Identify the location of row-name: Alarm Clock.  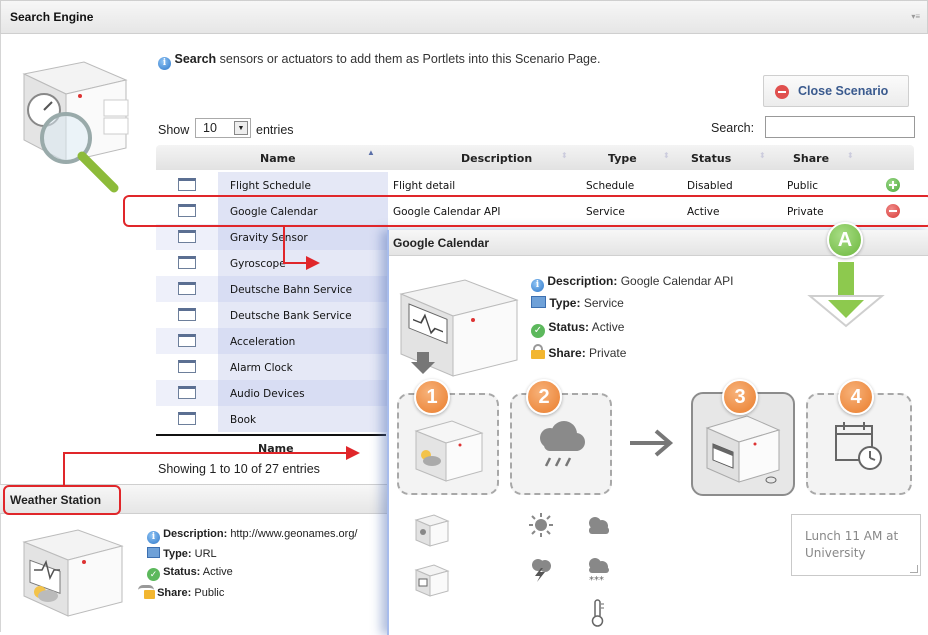
(261, 368).